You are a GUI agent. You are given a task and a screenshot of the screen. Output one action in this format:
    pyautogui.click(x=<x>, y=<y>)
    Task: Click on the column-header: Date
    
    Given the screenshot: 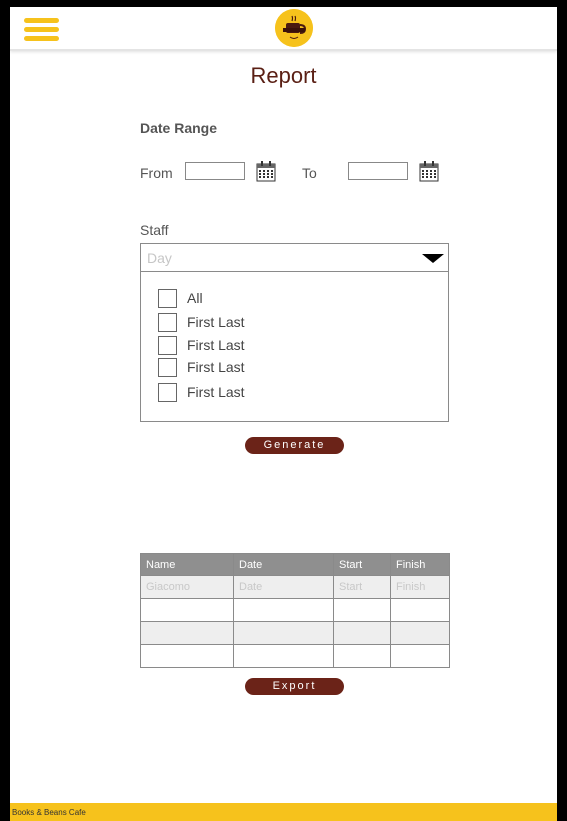 What is the action you would take?
    pyautogui.click(x=283, y=564)
    